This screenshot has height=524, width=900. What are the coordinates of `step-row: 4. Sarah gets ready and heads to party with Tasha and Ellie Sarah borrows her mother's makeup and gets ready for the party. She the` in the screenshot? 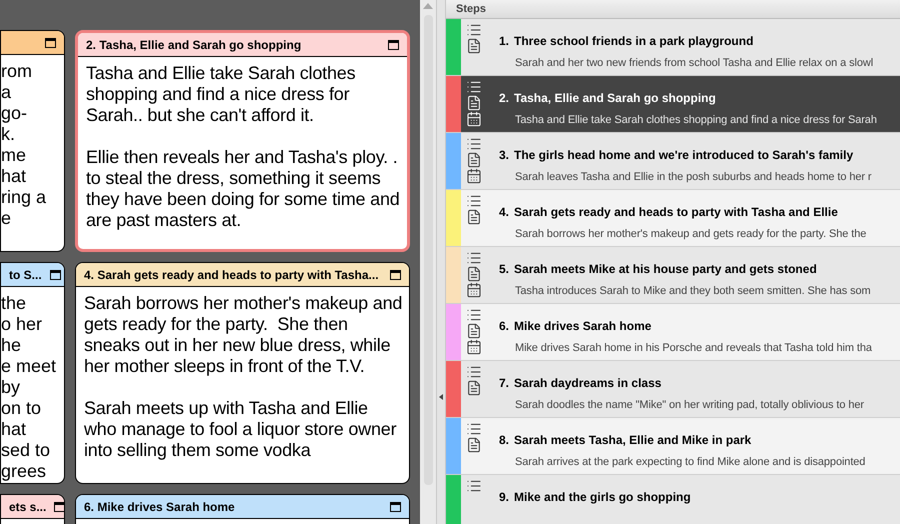 It's located at (673, 218).